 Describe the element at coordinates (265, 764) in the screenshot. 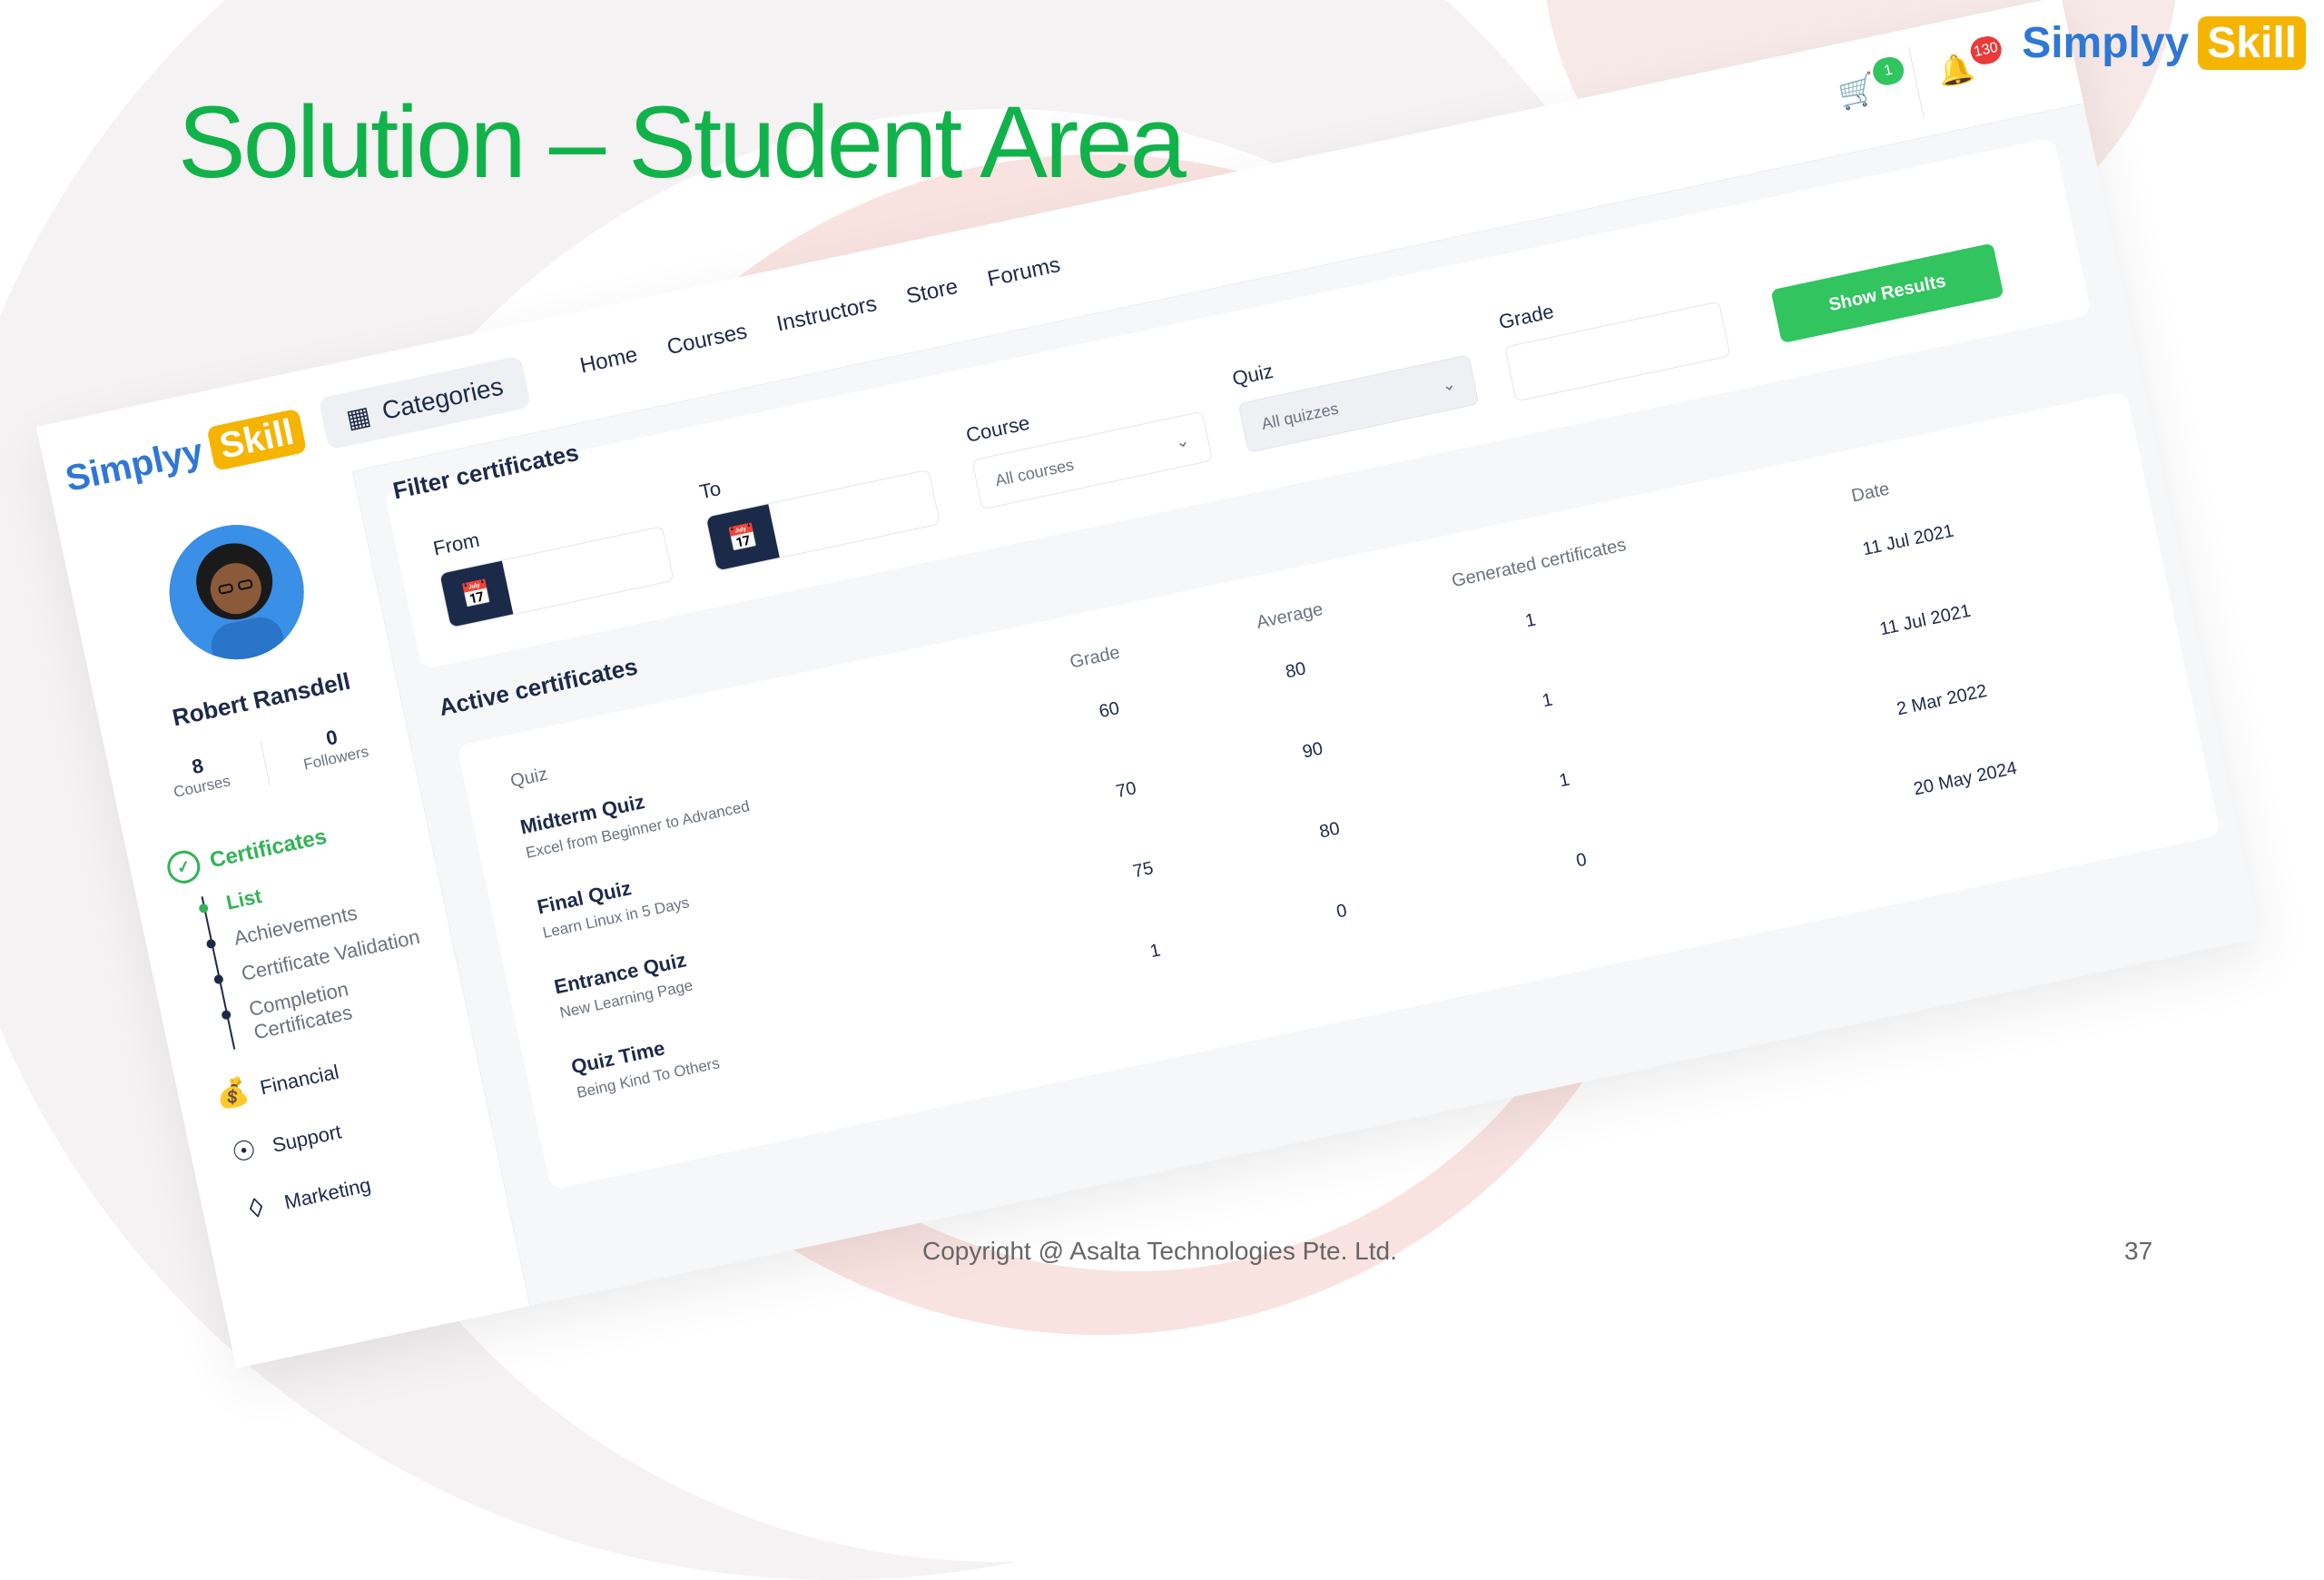

I see `stats-divider` at that location.